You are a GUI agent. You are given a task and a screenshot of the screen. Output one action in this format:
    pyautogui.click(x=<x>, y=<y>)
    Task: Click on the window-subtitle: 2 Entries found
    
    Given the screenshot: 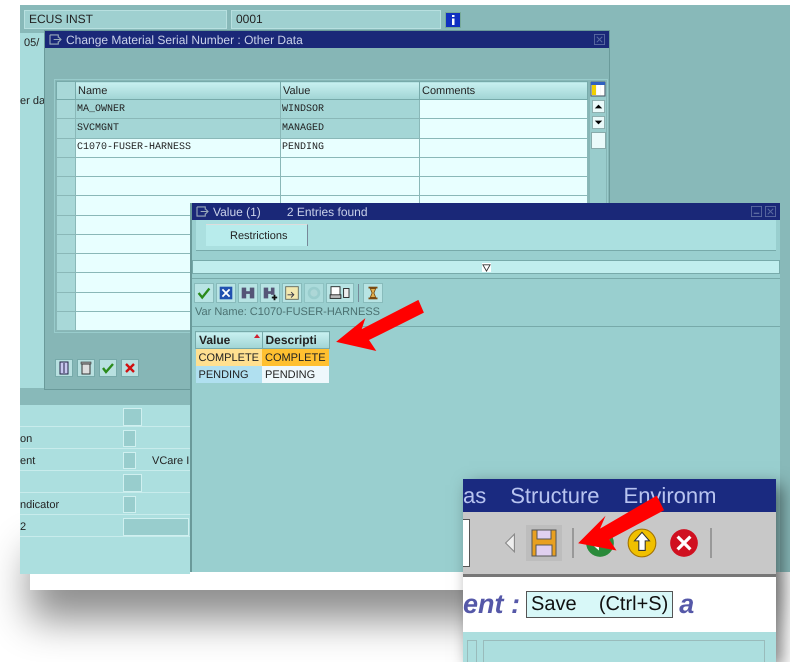 What is the action you would take?
    pyautogui.click(x=327, y=211)
    